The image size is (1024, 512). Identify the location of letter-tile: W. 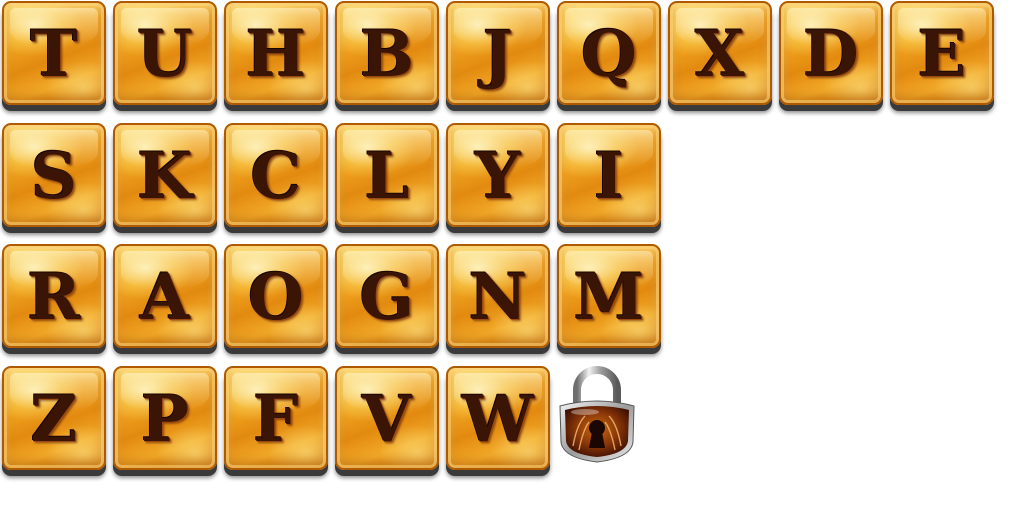
(498, 418).